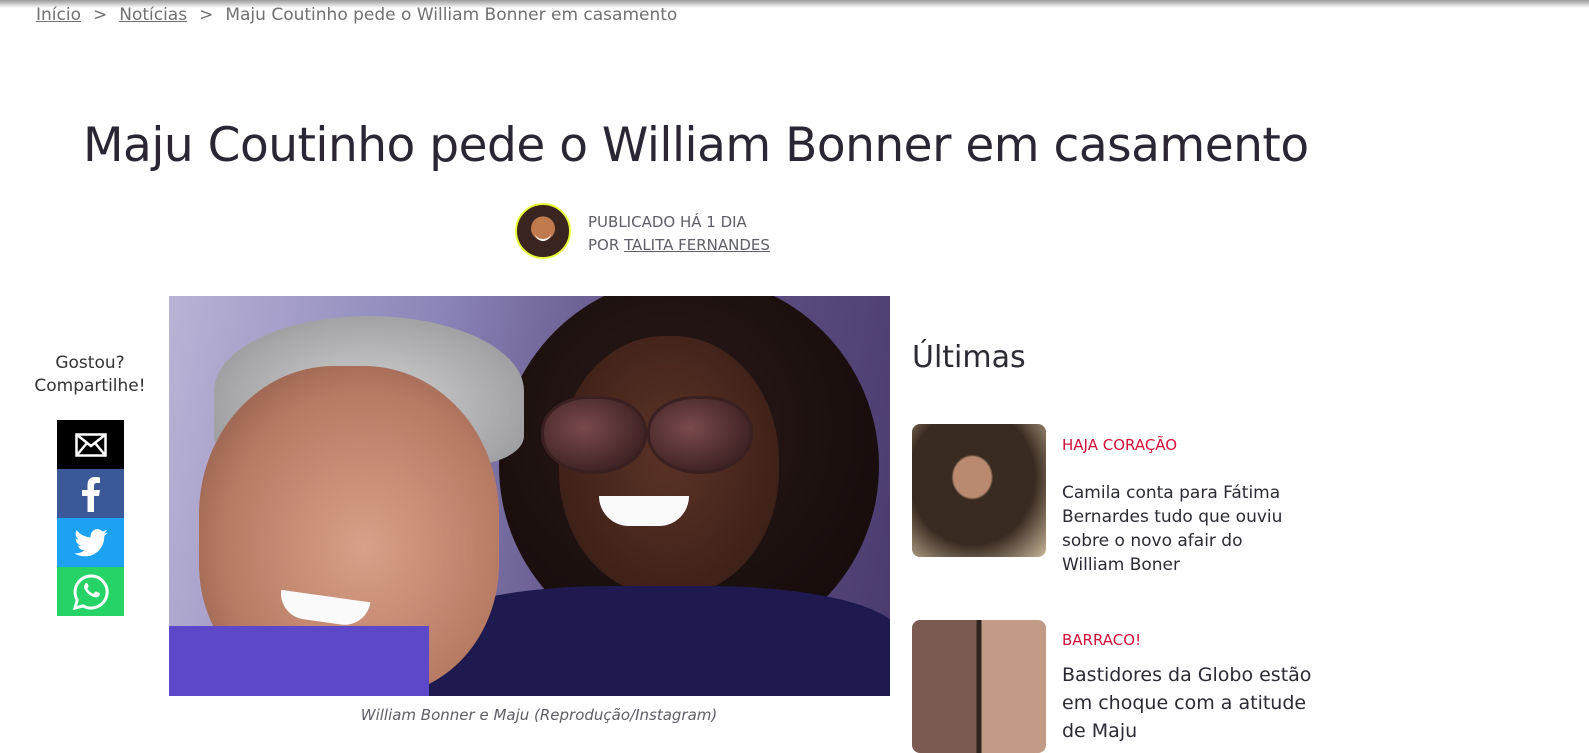  I want to click on breadcrumb-link-inicio: Início, so click(58, 15).